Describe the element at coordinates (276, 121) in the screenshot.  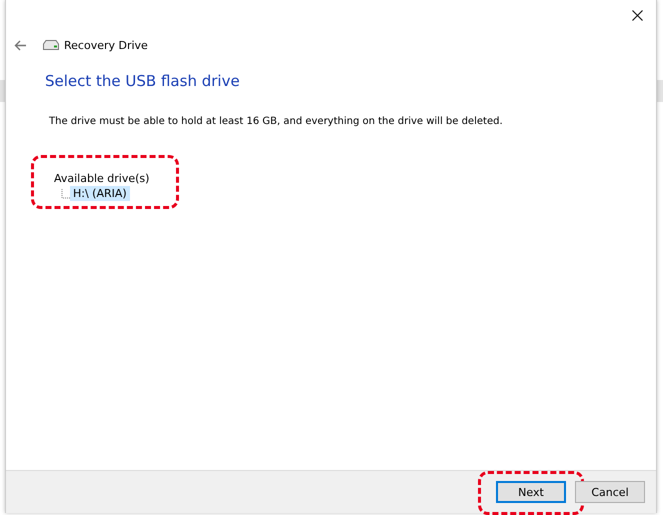
I see `description-text: The drive must be able to hold at least 16 GB, and everything on the drive will be deleted.` at that location.